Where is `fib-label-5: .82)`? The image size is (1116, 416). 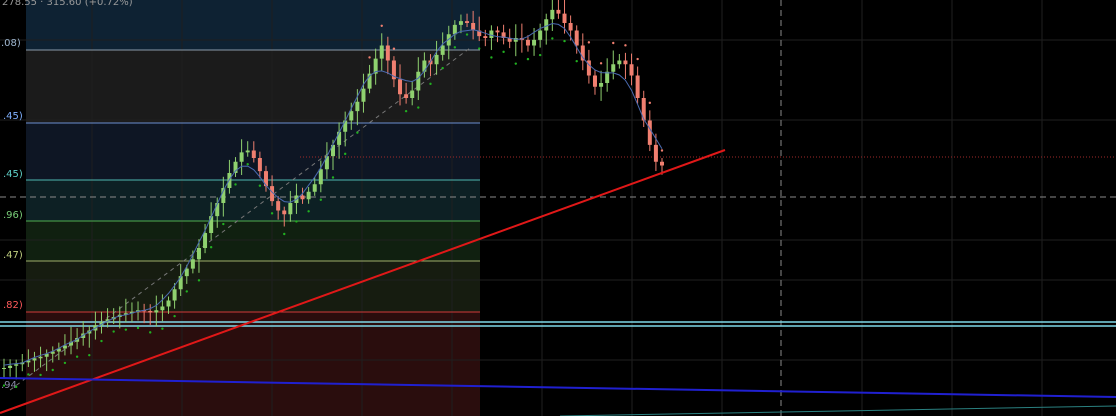 fib-label-5: .82) is located at coordinates (13, 305).